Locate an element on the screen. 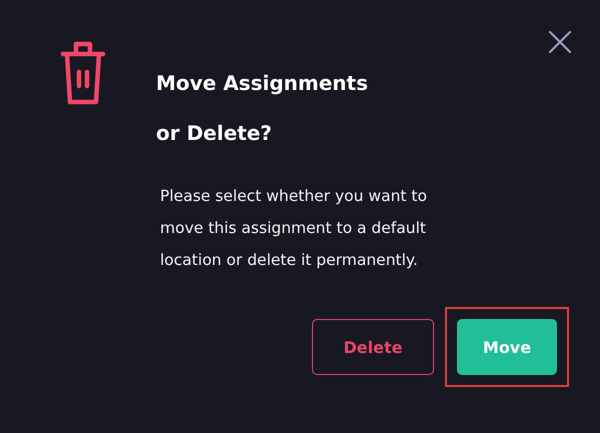  close-button is located at coordinates (560, 42).